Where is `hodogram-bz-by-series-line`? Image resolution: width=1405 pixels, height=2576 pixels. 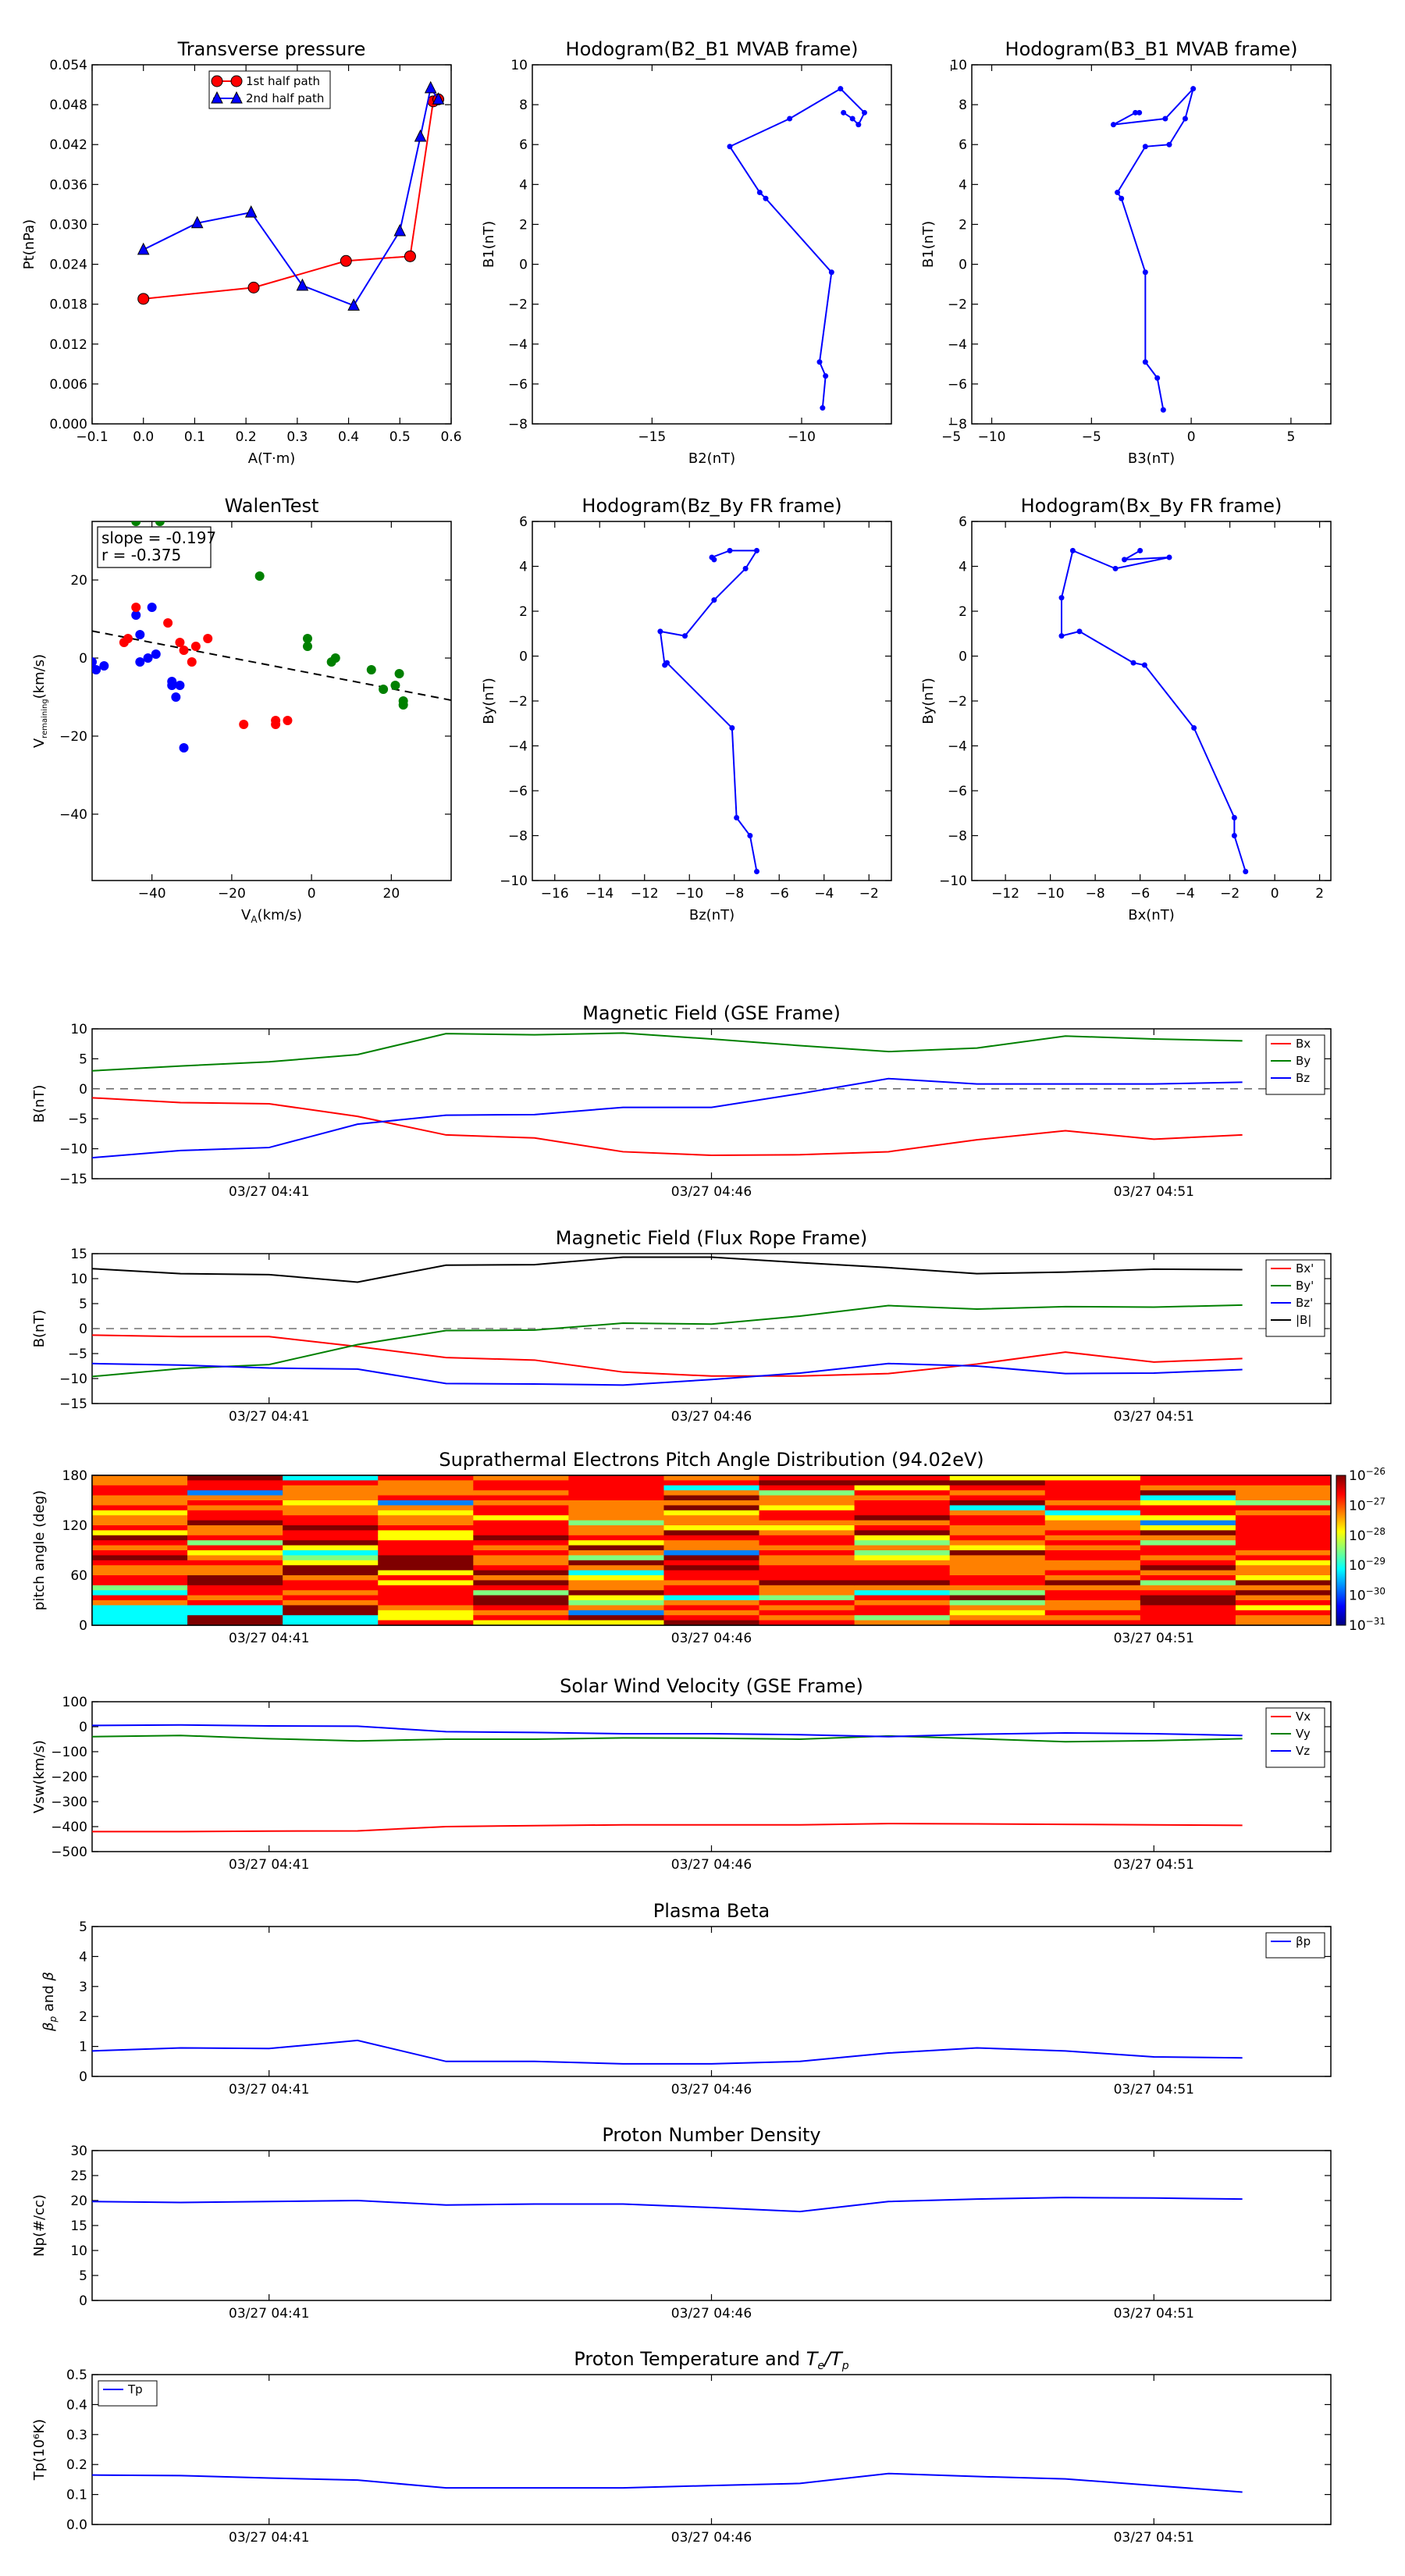
hodogram-bz-by-series-line is located at coordinates (709, 711).